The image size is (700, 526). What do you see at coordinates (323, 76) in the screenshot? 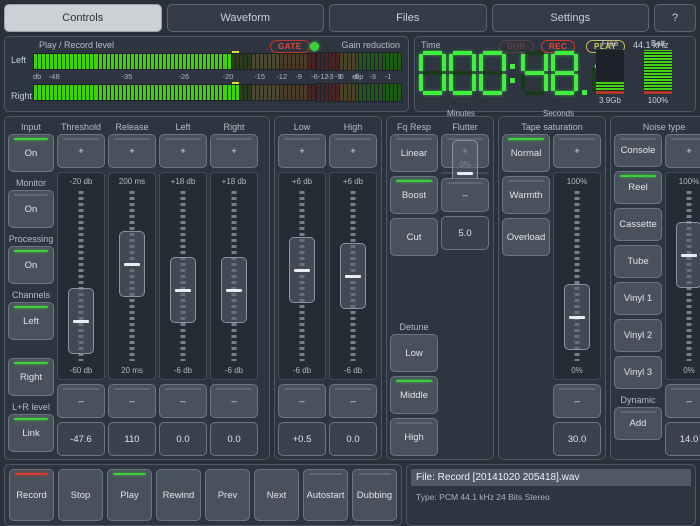
I see `gr-scale-tick: -12` at bounding box center [323, 76].